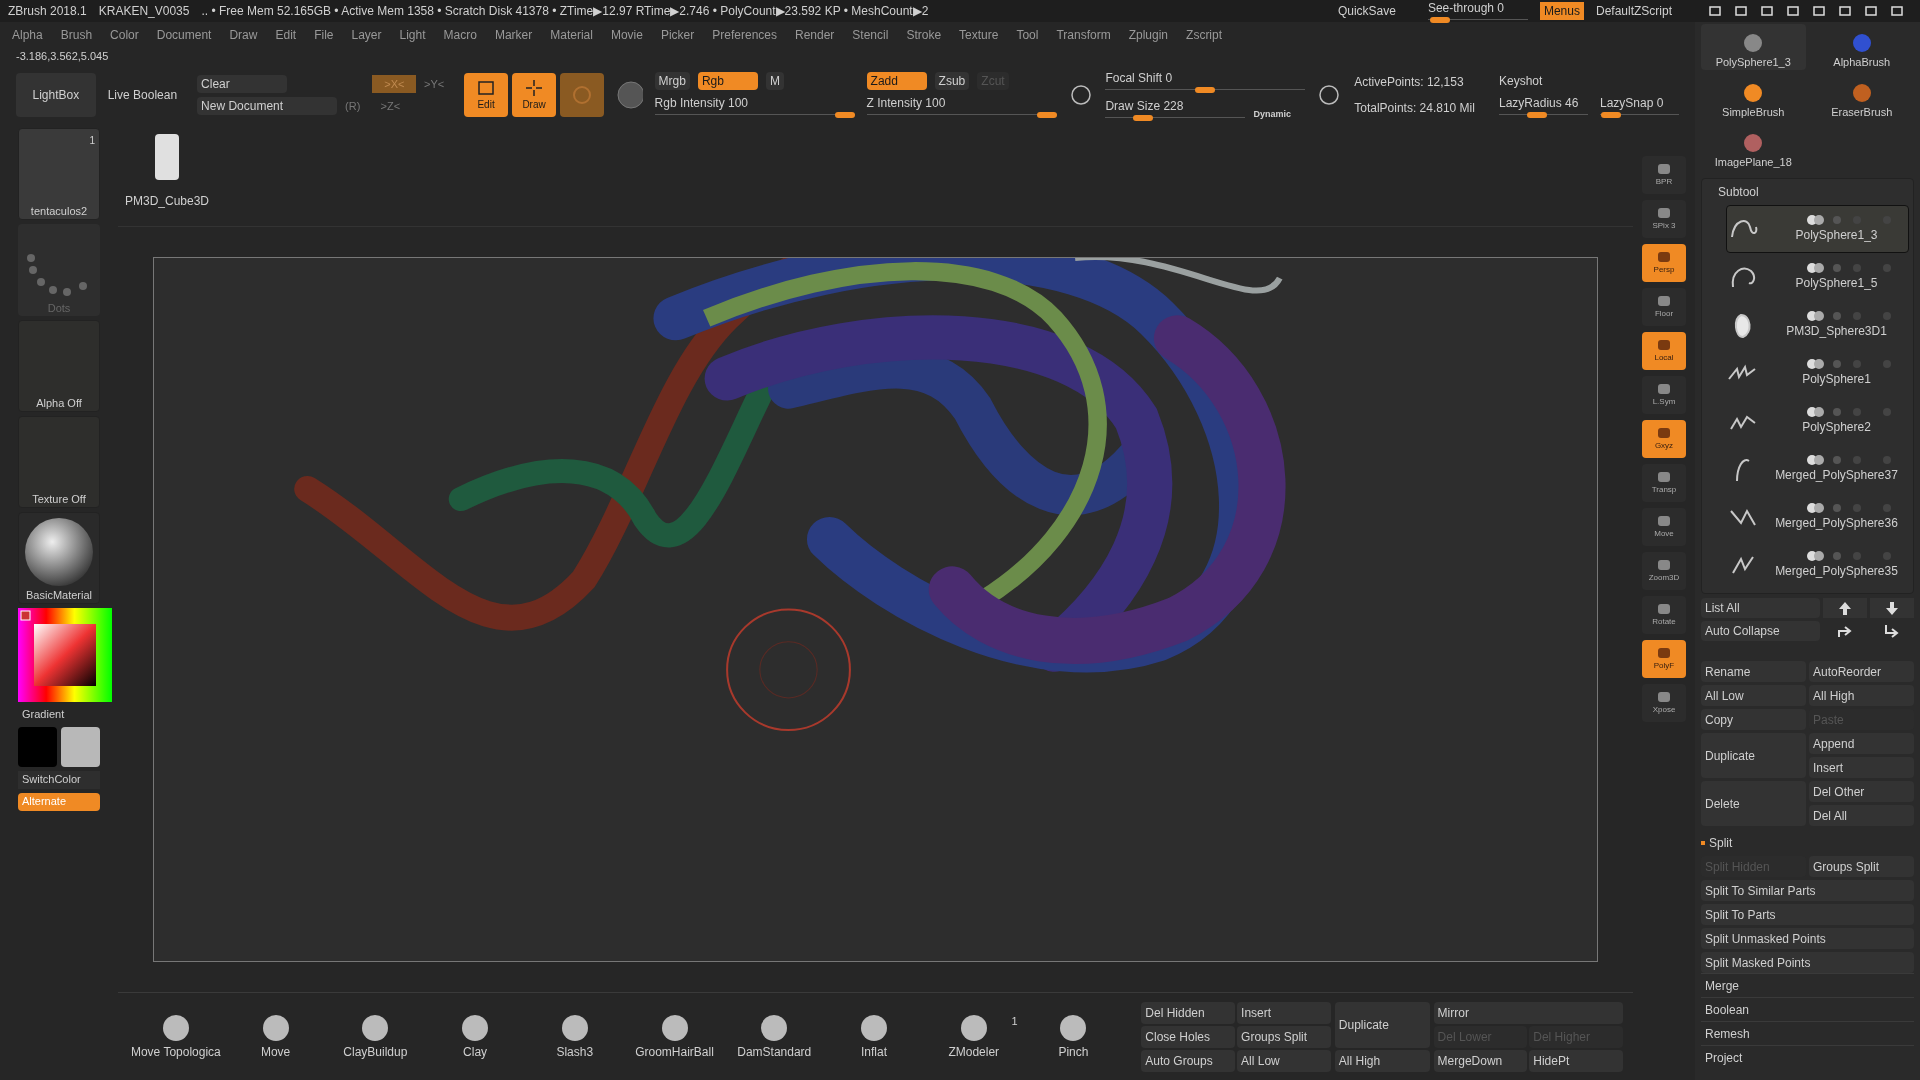 This screenshot has height=1080, width=1920. I want to click on brush-thumbnail: AlphaBrush, so click(1861, 47).